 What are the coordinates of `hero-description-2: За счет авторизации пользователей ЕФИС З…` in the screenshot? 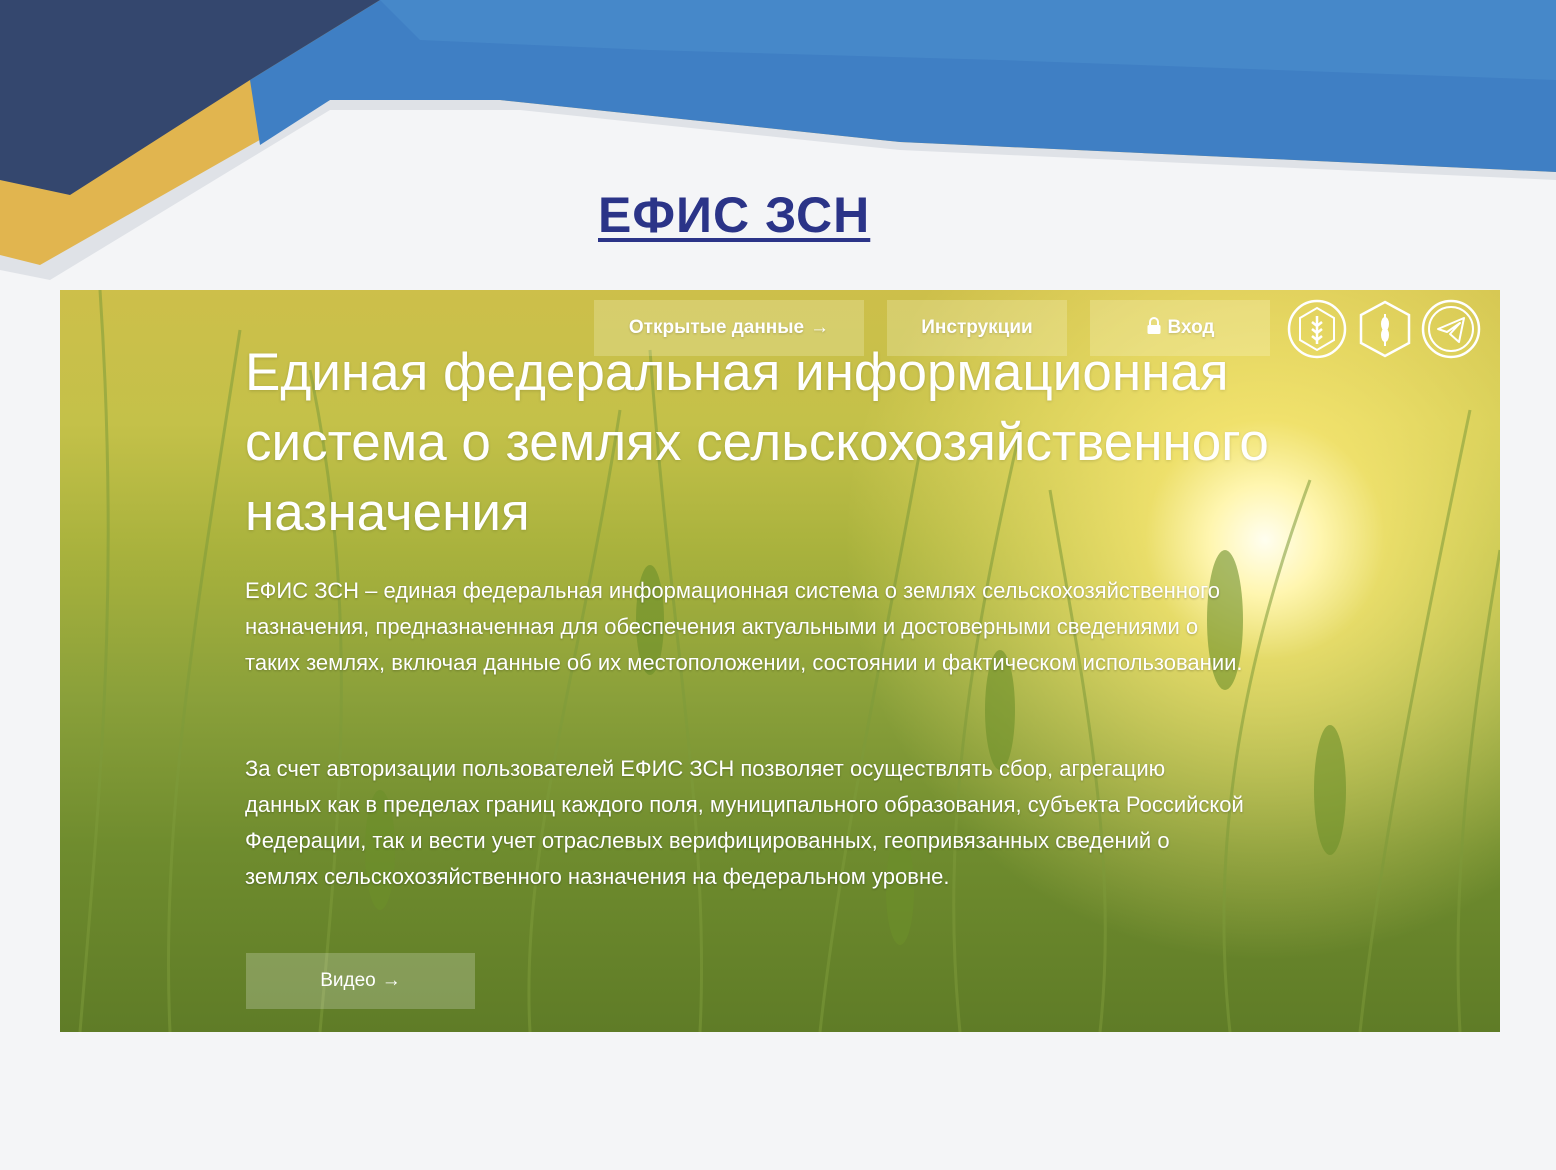 It's located at (744, 822).